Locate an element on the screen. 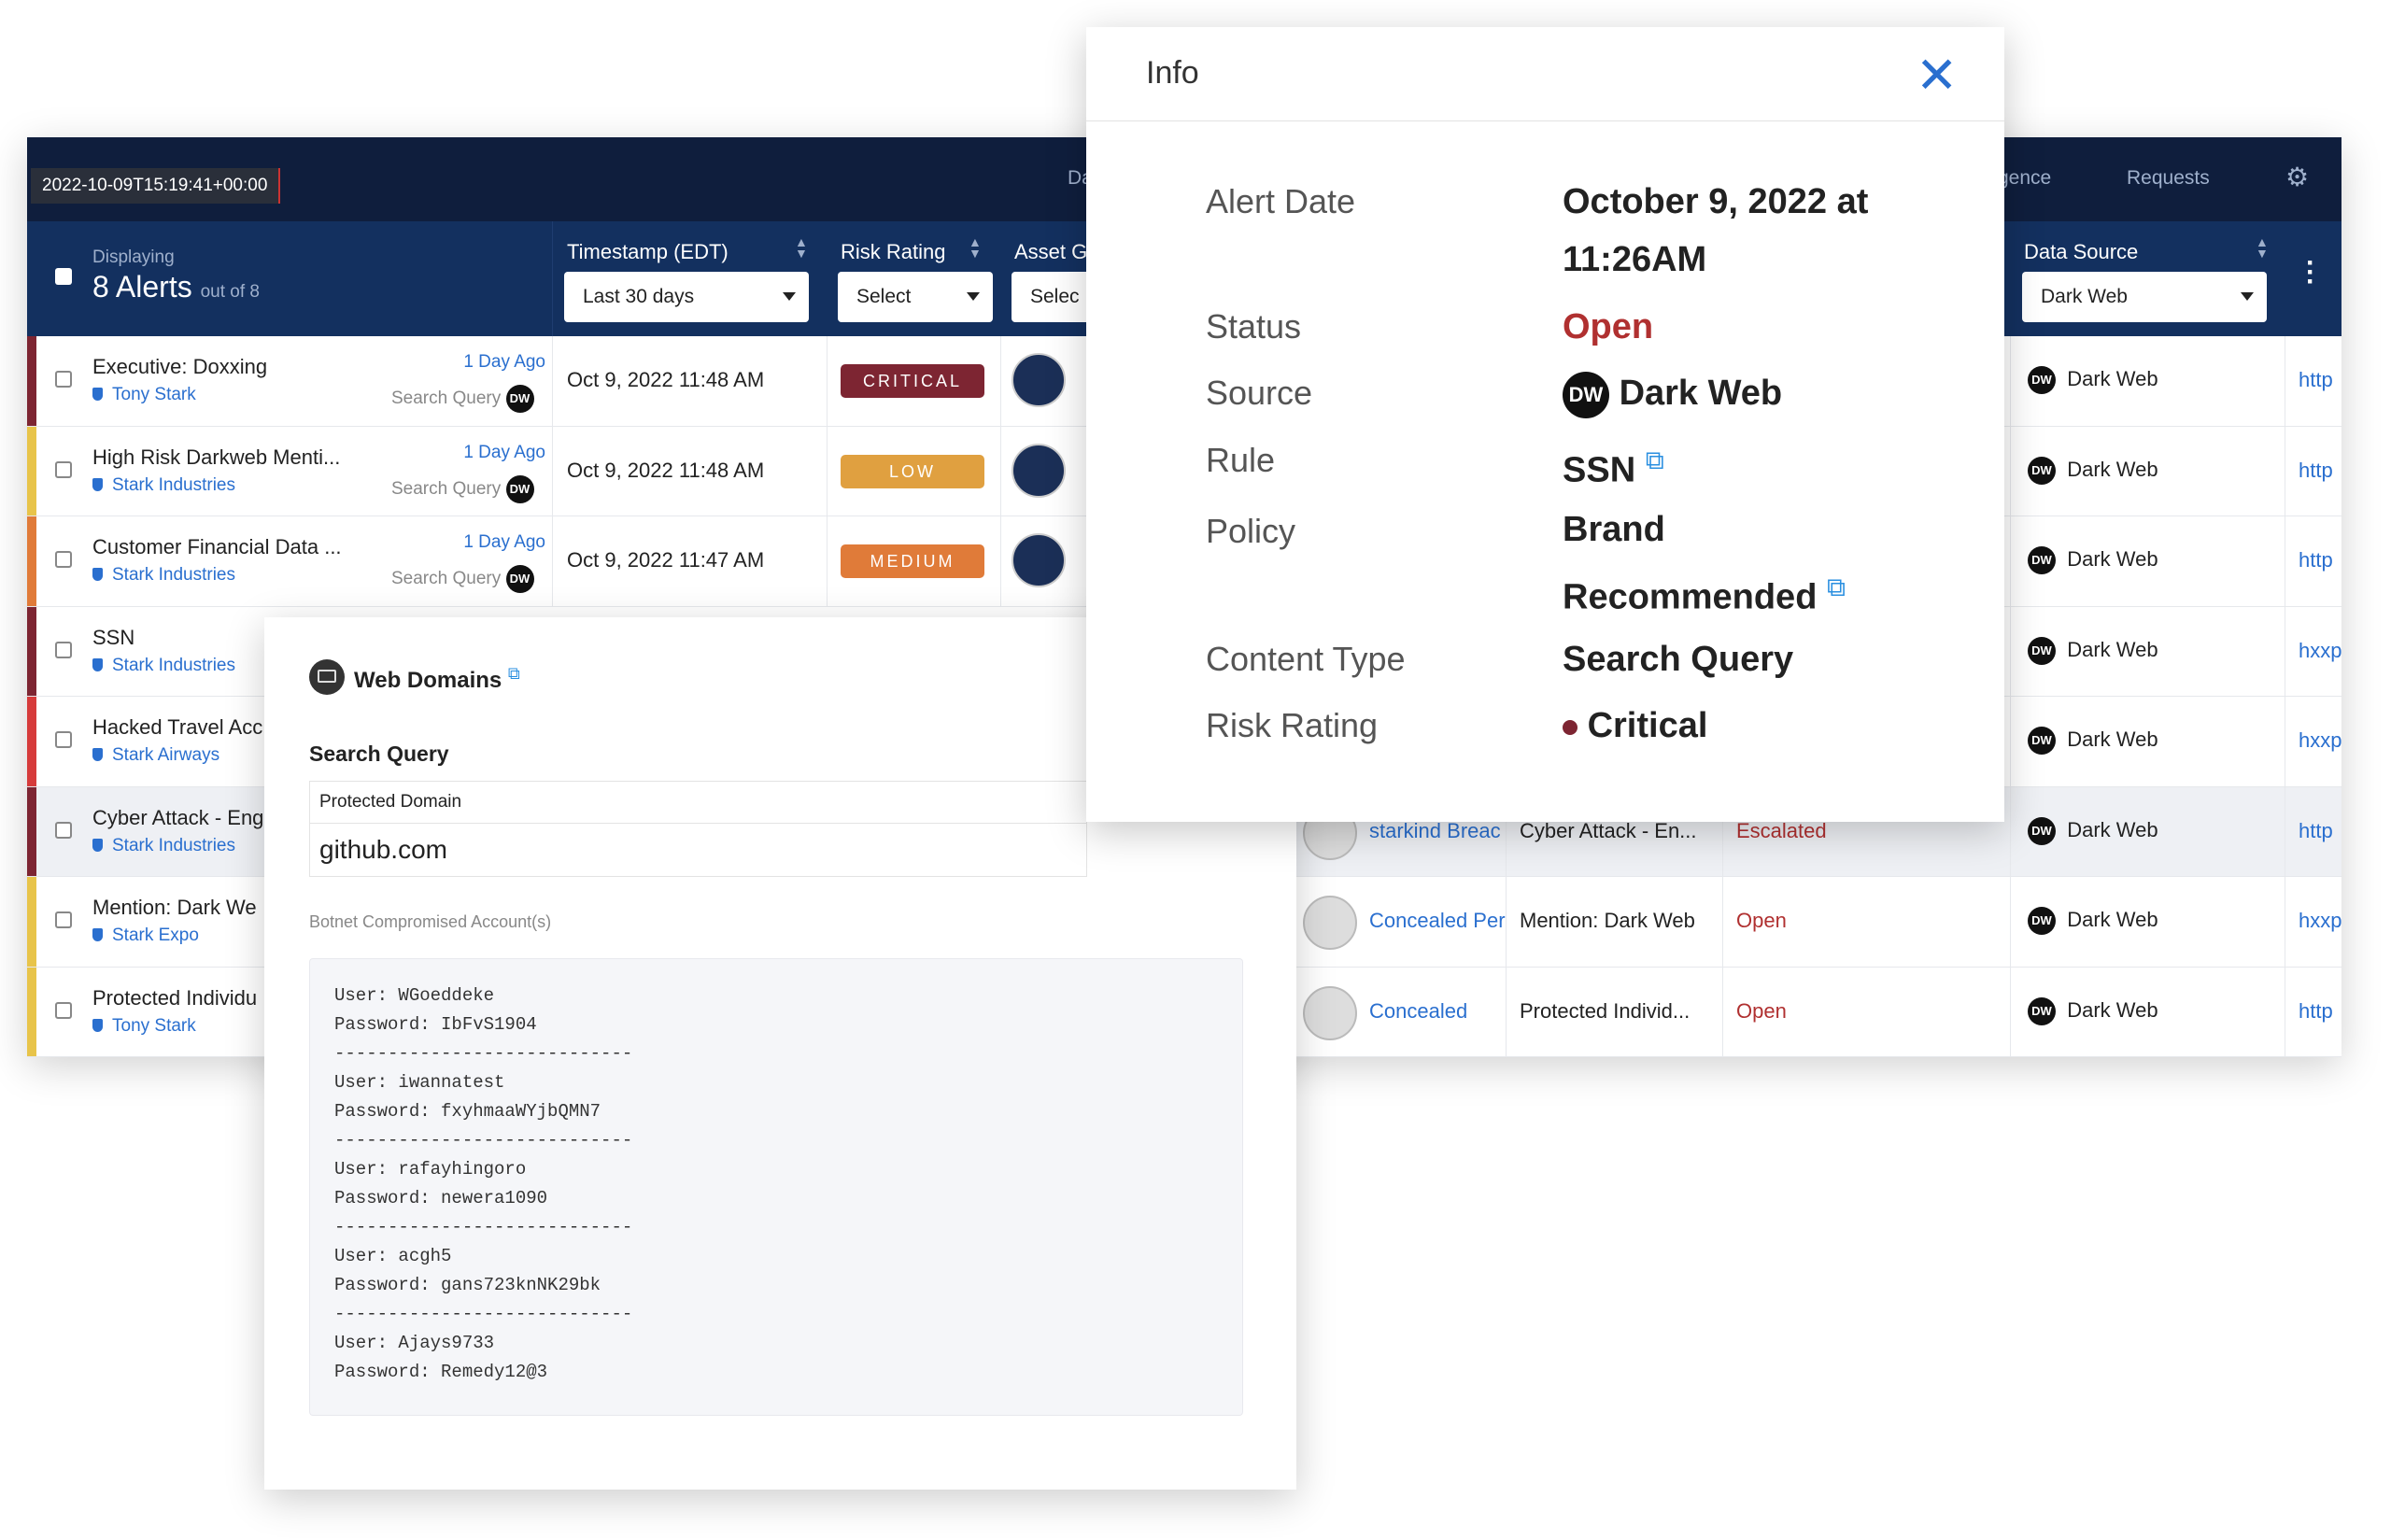 This screenshot has height=1540, width=2391. alert-title: Protected Individu is located at coordinates (175, 998).